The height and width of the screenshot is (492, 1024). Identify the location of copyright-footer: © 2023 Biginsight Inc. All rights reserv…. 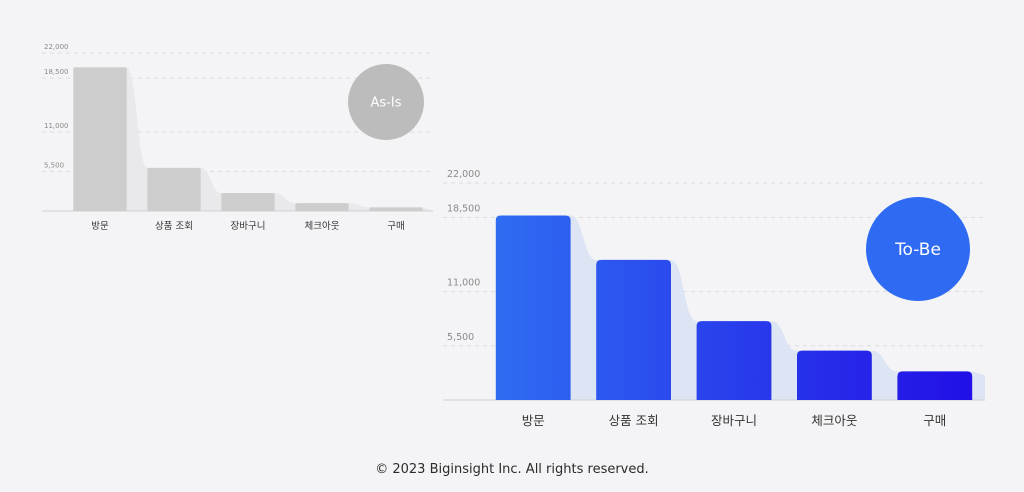
(512, 469).